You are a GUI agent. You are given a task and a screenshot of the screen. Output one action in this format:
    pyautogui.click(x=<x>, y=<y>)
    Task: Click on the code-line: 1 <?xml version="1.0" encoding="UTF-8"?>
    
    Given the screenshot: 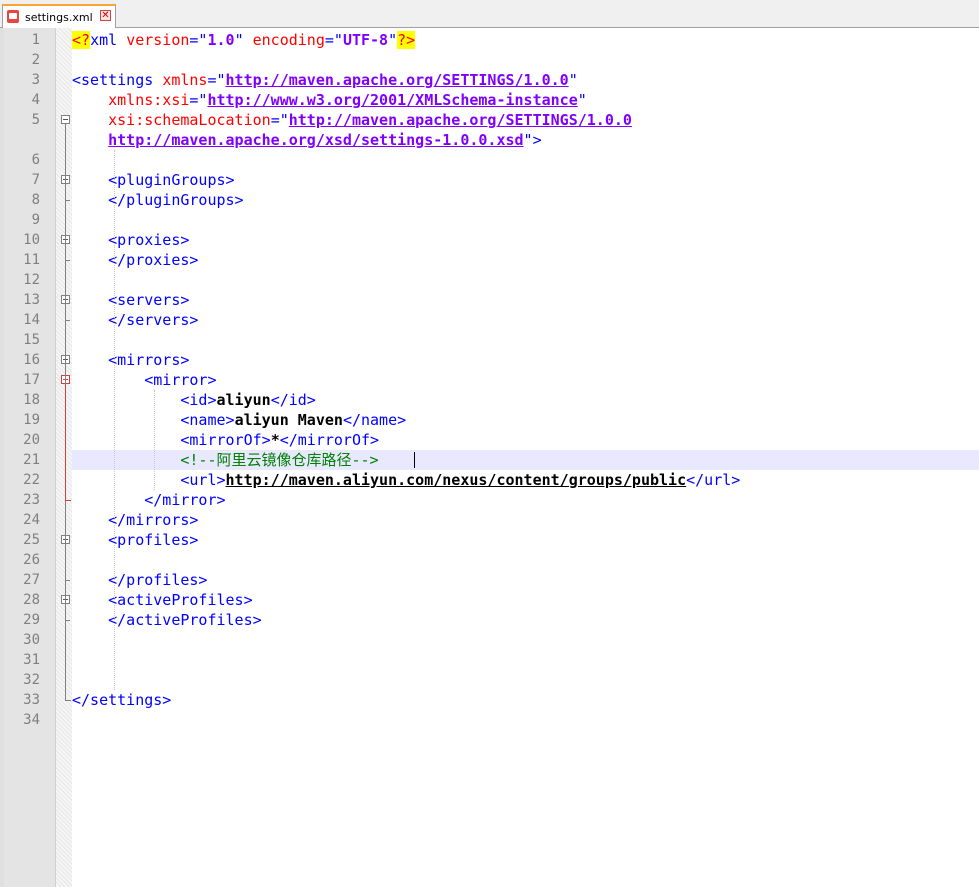 What is the action you would take?
    pyautogui.click(x=489, y=40)
    